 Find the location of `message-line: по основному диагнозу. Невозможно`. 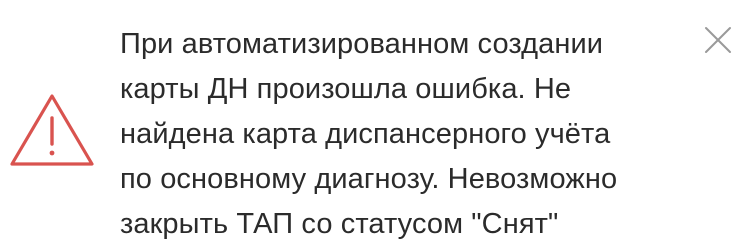

message-line: по основному диагнозу. Невозможно is located at coordinates (369, 179).